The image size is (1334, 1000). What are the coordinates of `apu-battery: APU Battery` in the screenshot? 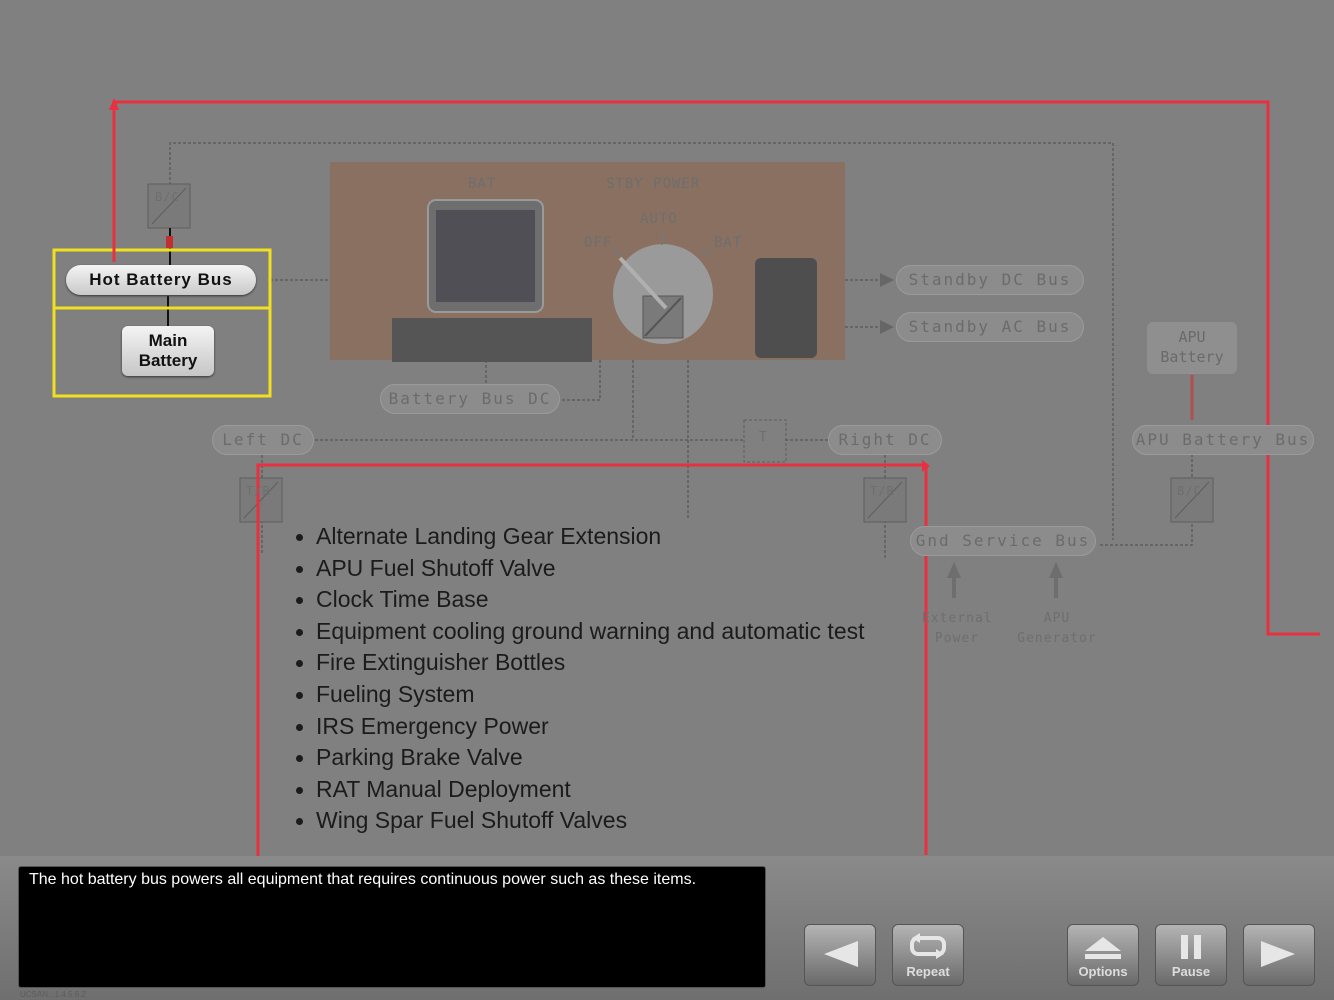 It's located at (1192, 348).